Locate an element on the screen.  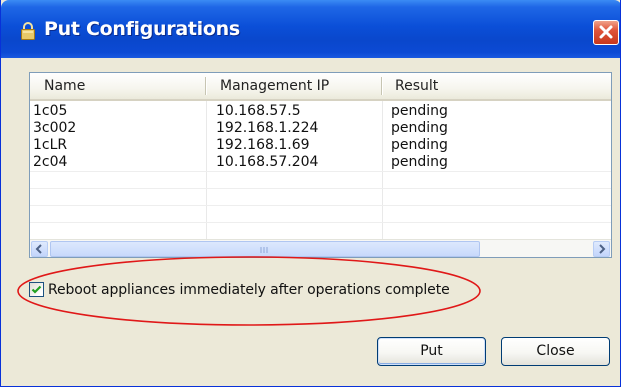
checkmark-icon is located at coordinates (36, 289).